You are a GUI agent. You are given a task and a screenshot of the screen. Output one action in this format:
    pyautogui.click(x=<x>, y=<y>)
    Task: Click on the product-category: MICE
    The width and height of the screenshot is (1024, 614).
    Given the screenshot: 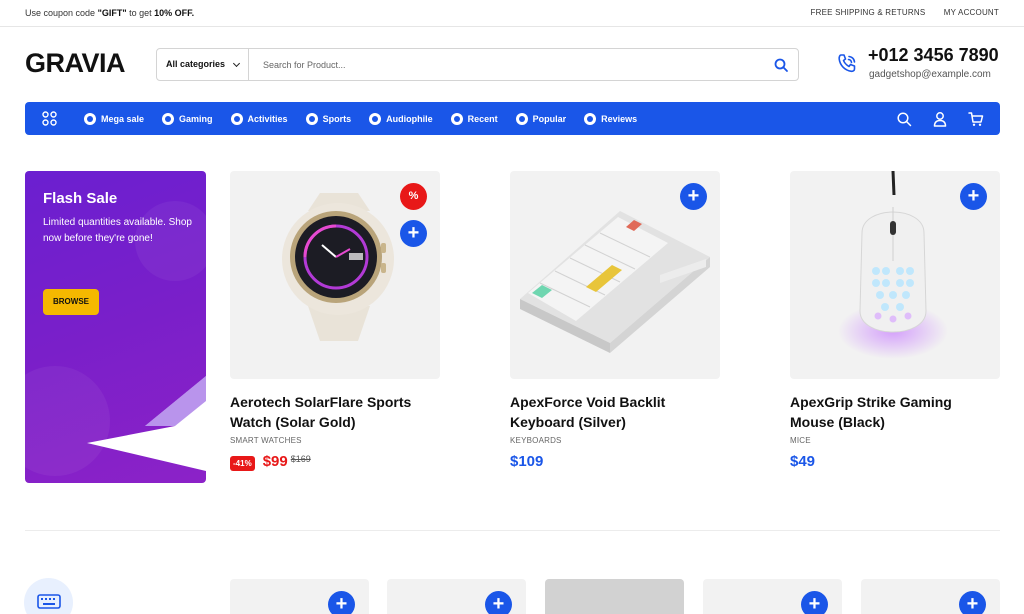 What is the action you would take?
    pyautogui.click(x=895, y=440)
    